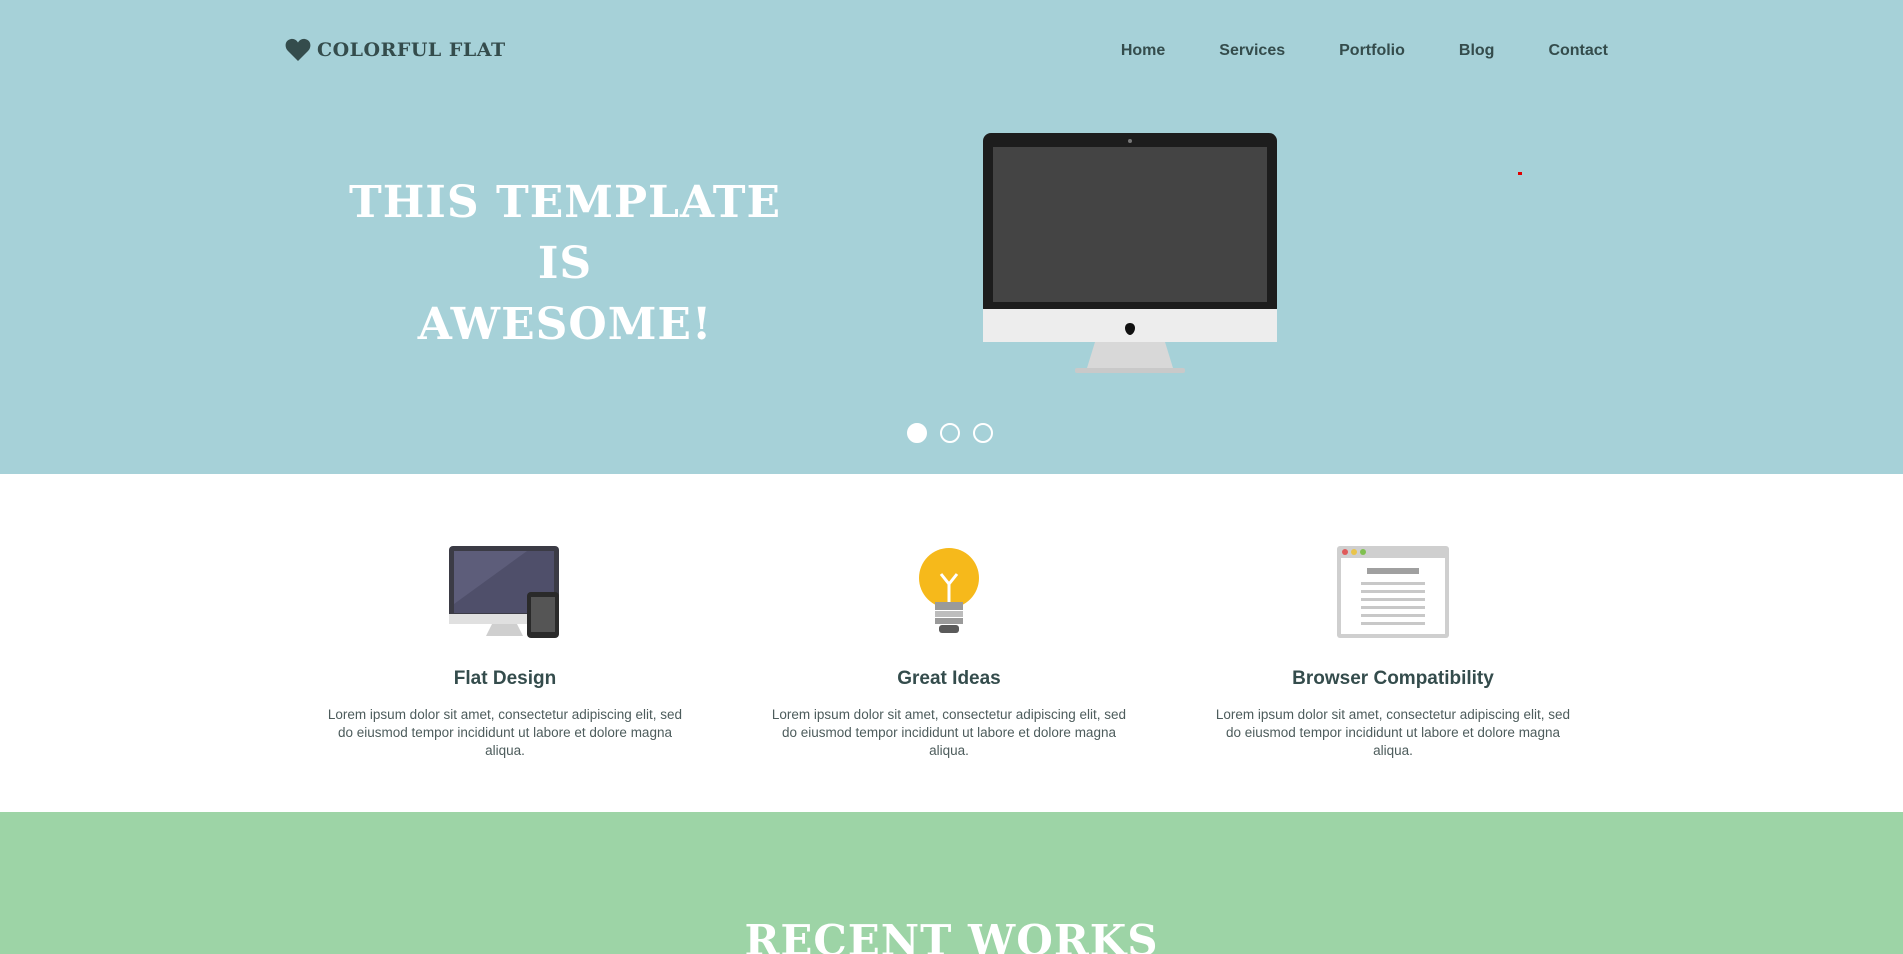 The image size is (1903, 954). I want to click on nav-home: Home, so click(1143, 51).